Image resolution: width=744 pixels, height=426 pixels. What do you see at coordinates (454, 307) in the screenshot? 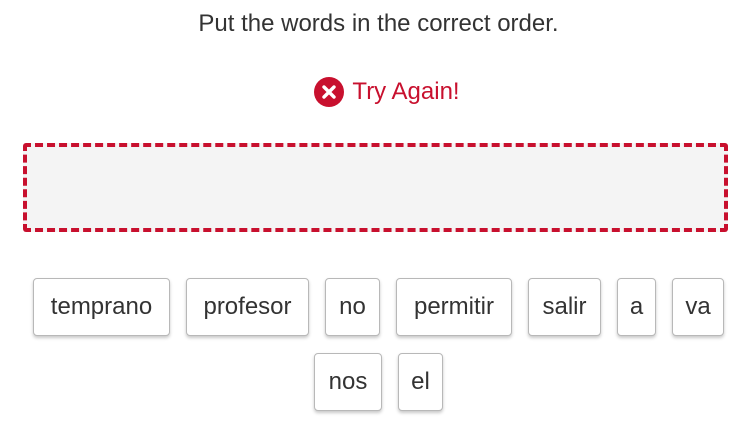
I see `word-tile-permitir: permitir` at bounding box center [454, 307].